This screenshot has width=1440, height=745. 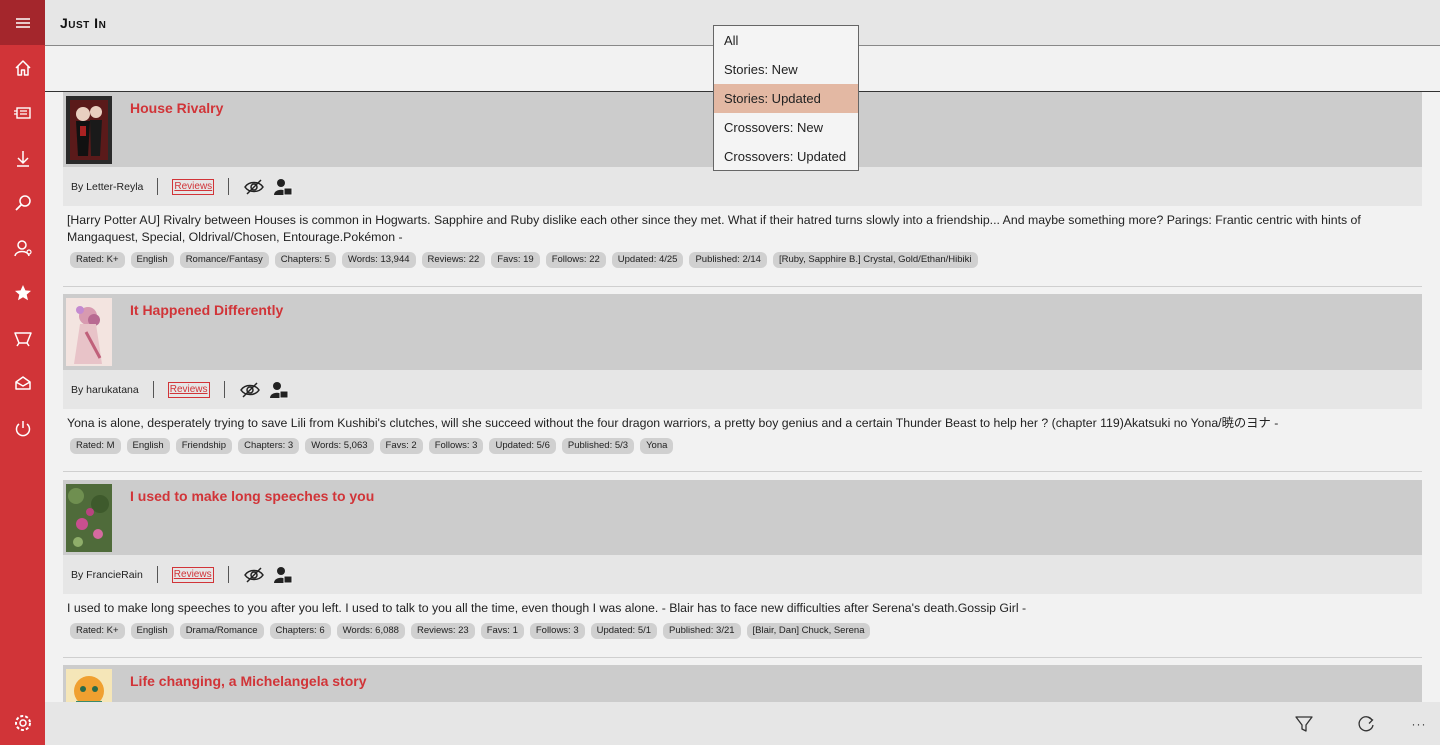 What do you see at coordinates (624, 631) in the screenshot?
I see `tag-updated: Updated: 5/1` at bounding box center [624, 631].